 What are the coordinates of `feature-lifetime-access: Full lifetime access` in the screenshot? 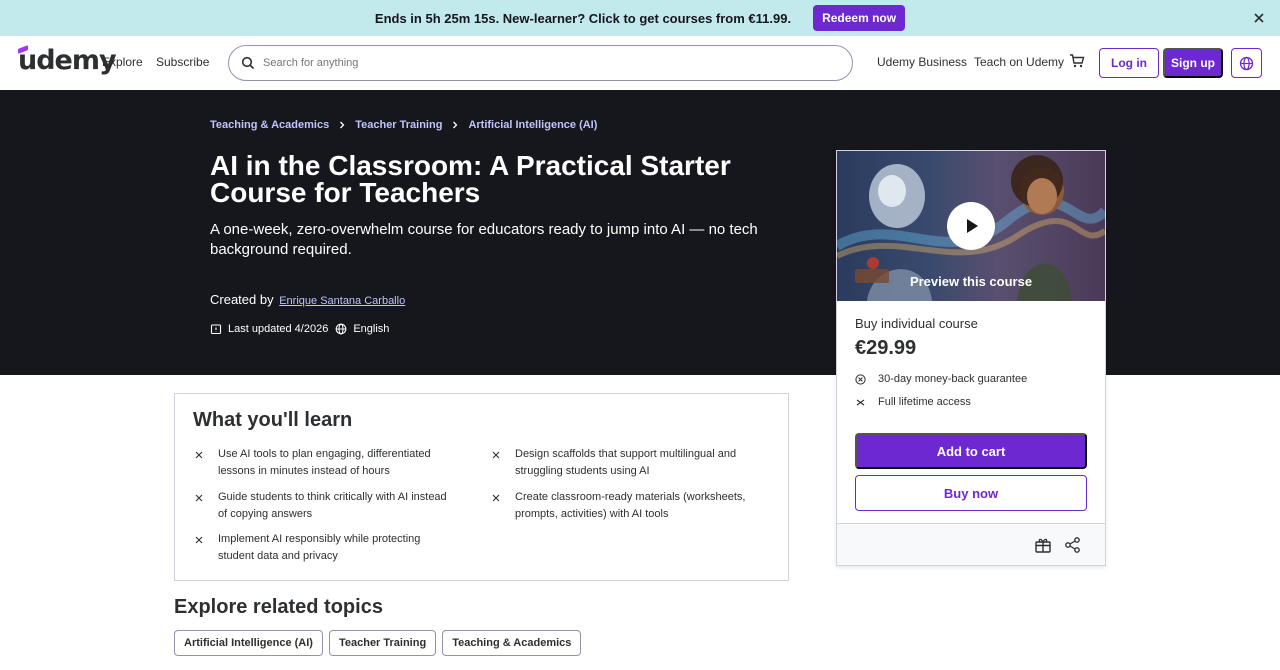 It's located at (913, 402).